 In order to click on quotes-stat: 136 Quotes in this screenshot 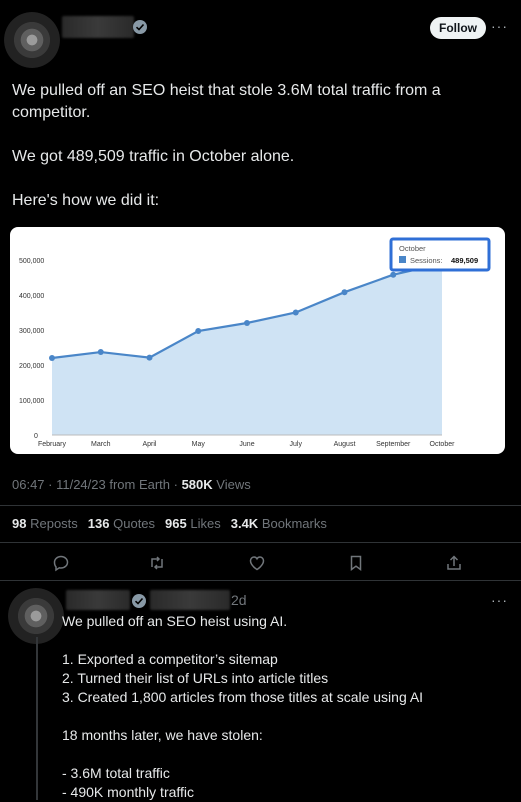, I will do `click(121, 523)`.